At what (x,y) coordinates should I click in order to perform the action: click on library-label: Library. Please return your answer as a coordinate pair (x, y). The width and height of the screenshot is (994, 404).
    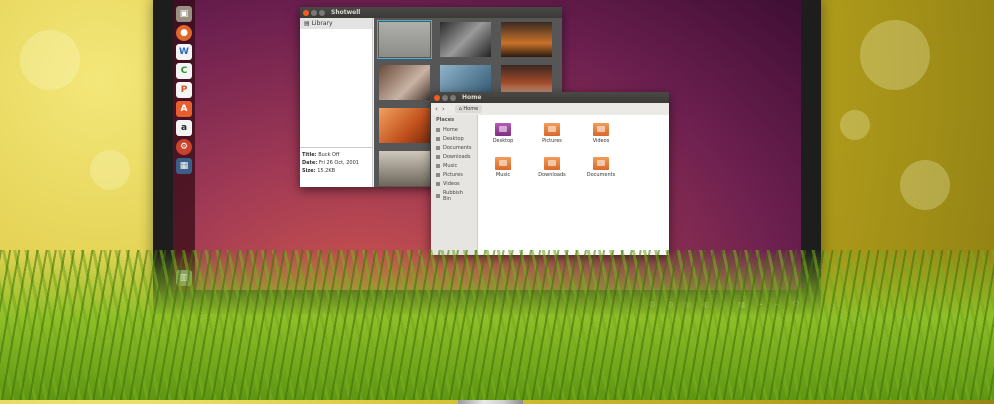
    Looking at the image, I should click on (322, 23).